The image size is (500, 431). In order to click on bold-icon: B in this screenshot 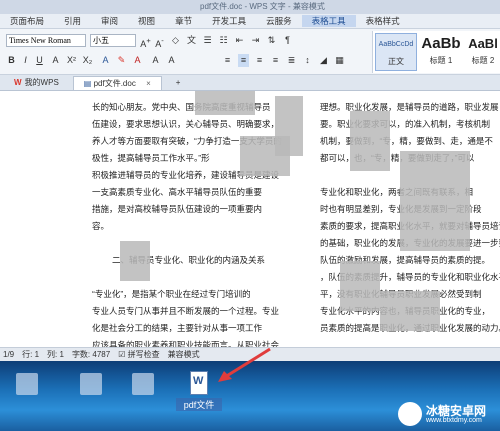, I will do `click(11, 60)`.